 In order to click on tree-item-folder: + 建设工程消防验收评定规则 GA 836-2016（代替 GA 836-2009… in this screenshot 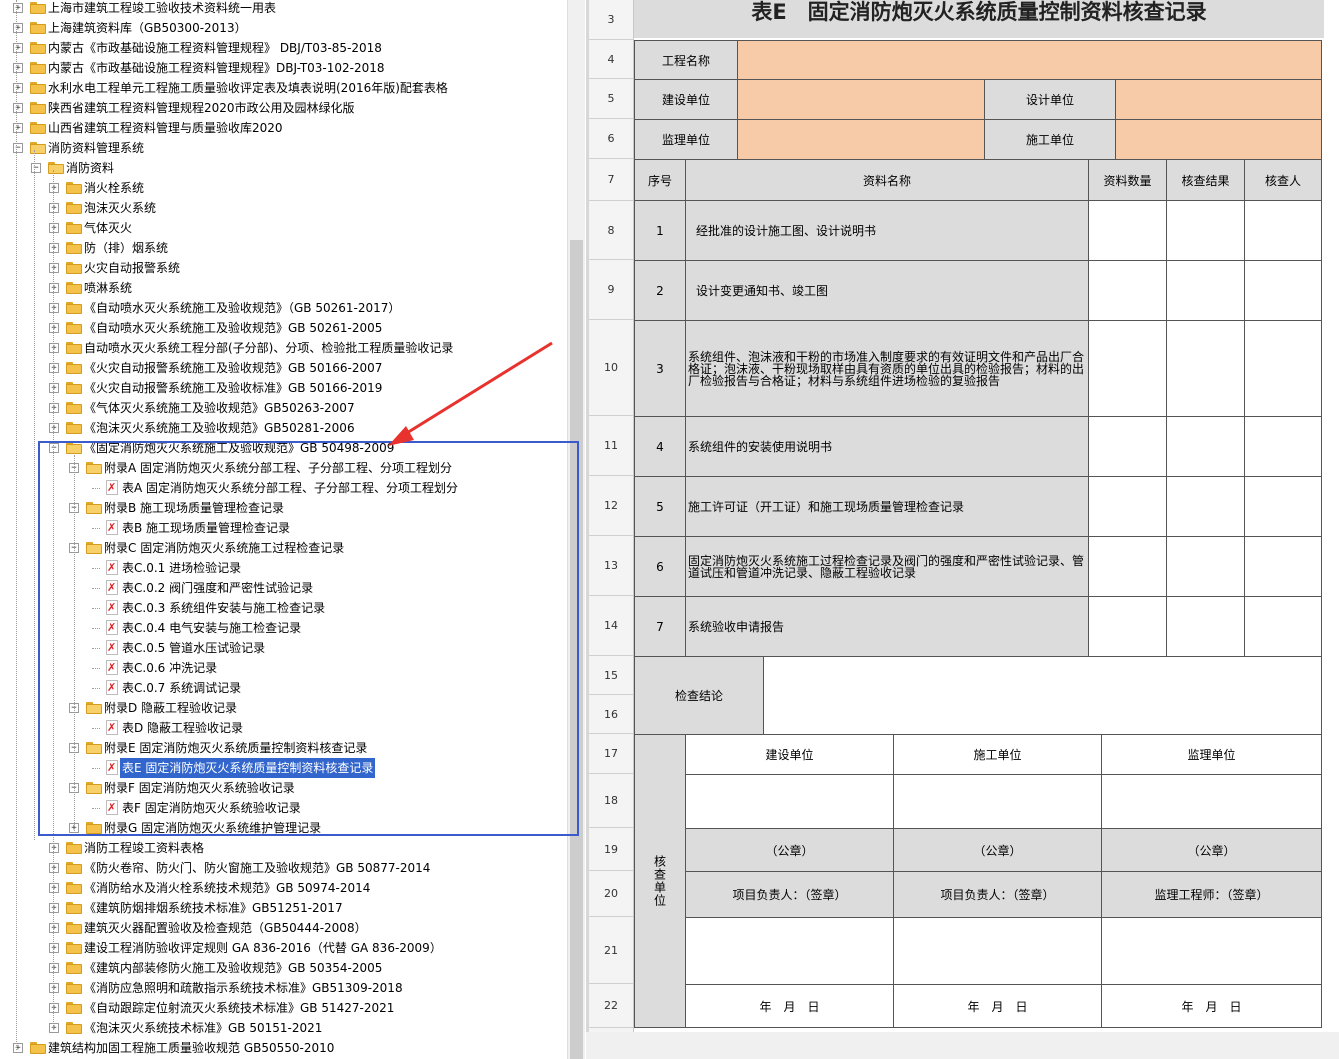, I will do `click(283, 948)`.